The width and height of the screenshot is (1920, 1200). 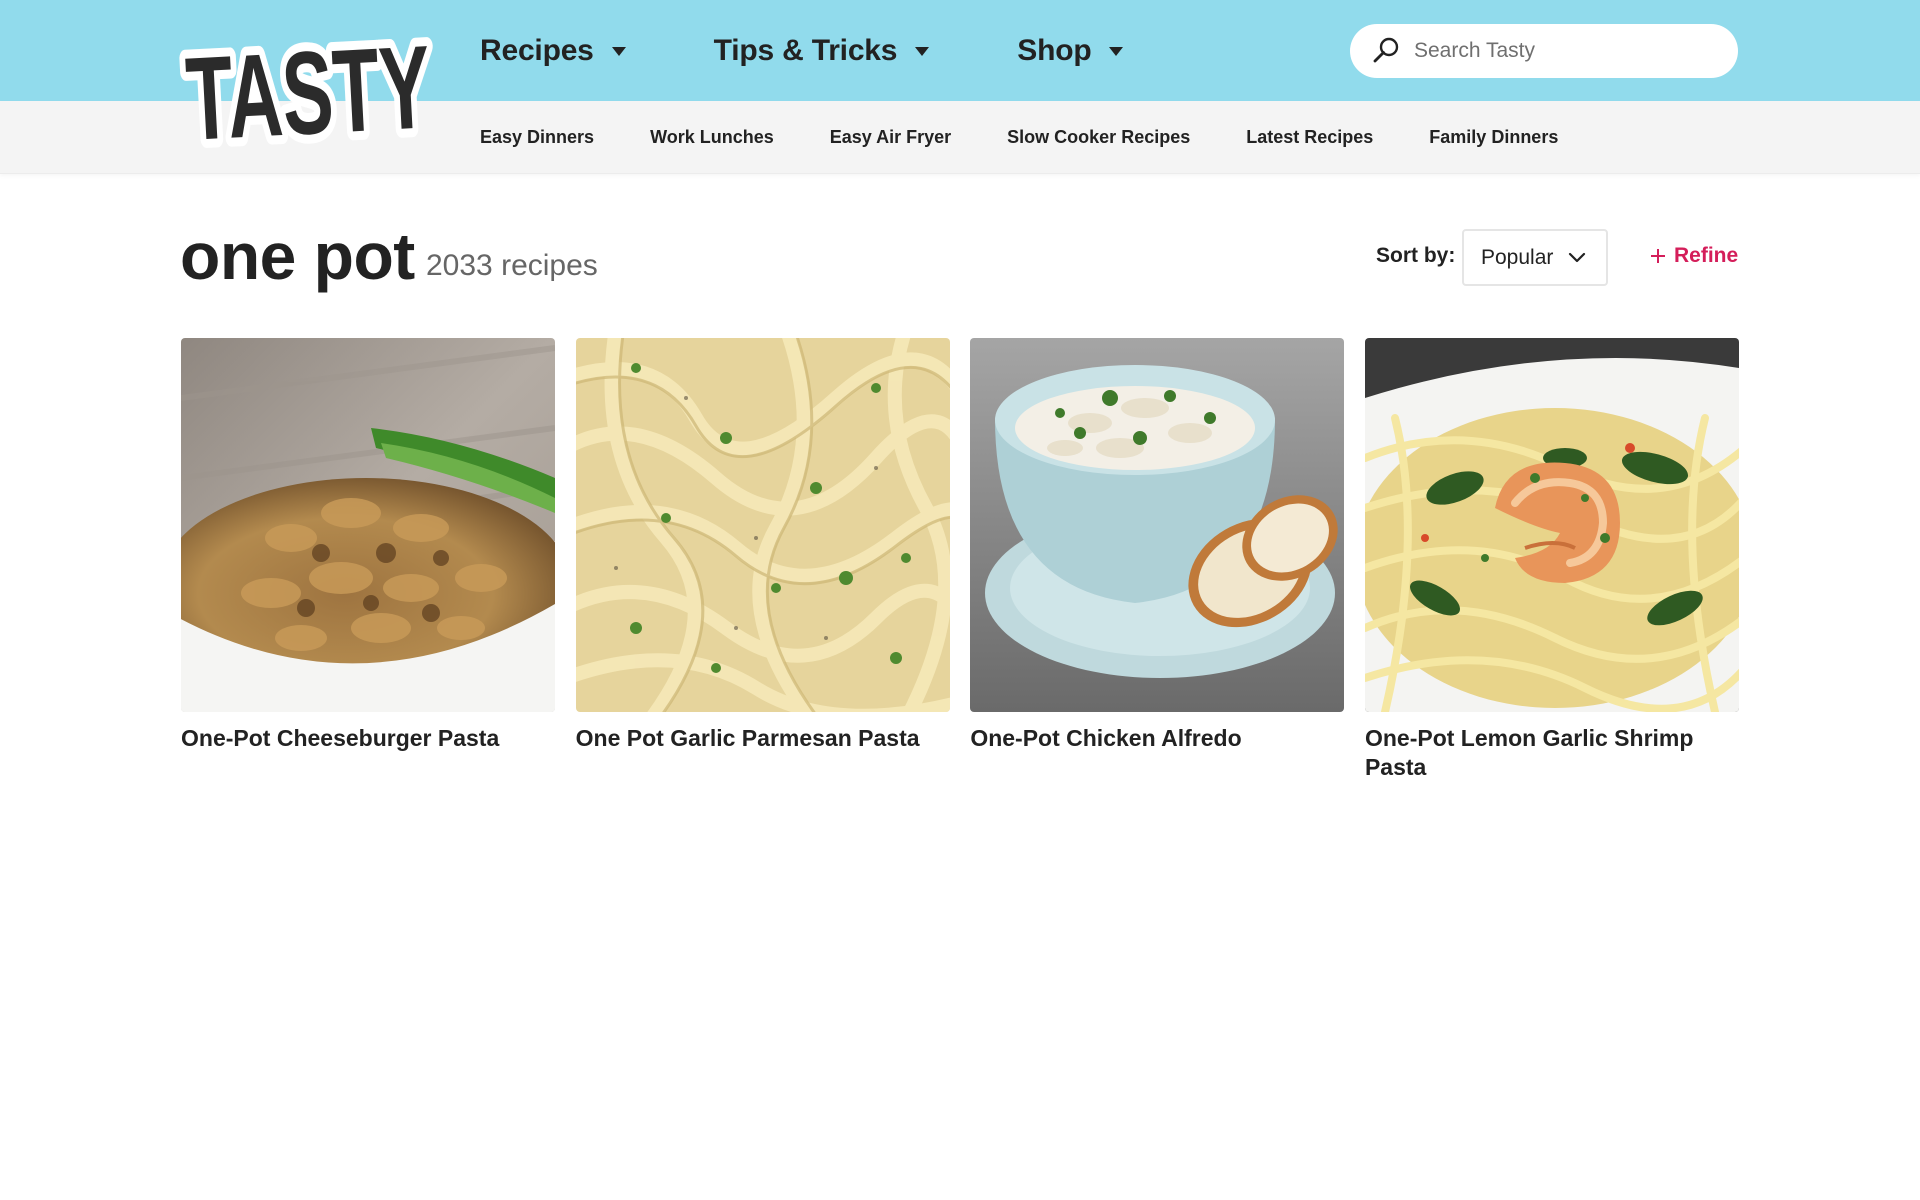 What do you see at coordinates (1706, 255) in the screenshot?
I see `refine-label: Refine` at bounding box center [1706, 255].